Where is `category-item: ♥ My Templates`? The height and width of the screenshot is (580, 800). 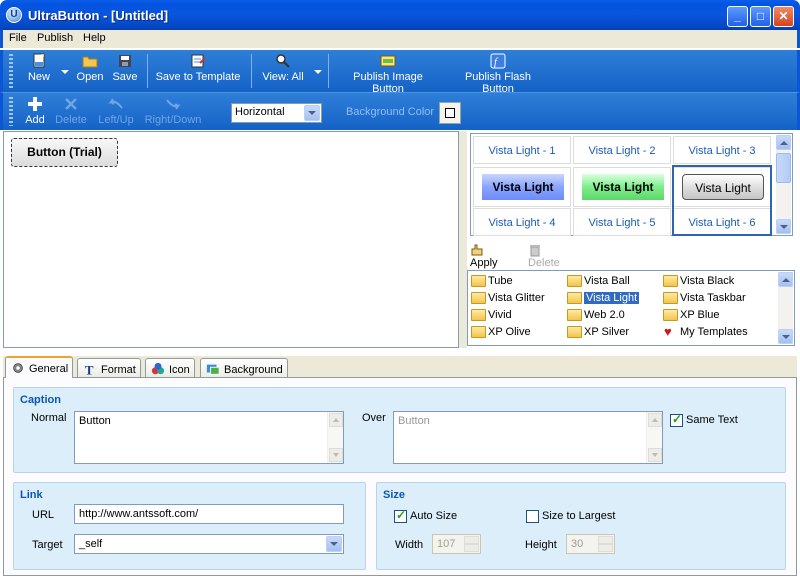 category-item: ♥ My Templates is located at coordinates (705, 332).